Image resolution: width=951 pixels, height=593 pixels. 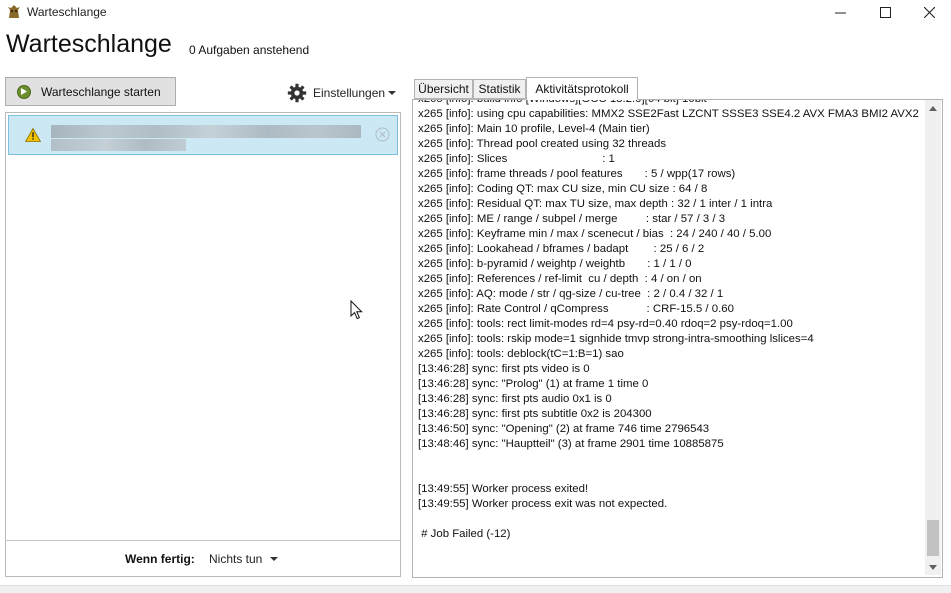 I want to click on log-line: x265 [info]: Slices : 1, so click(x=516, y=159).